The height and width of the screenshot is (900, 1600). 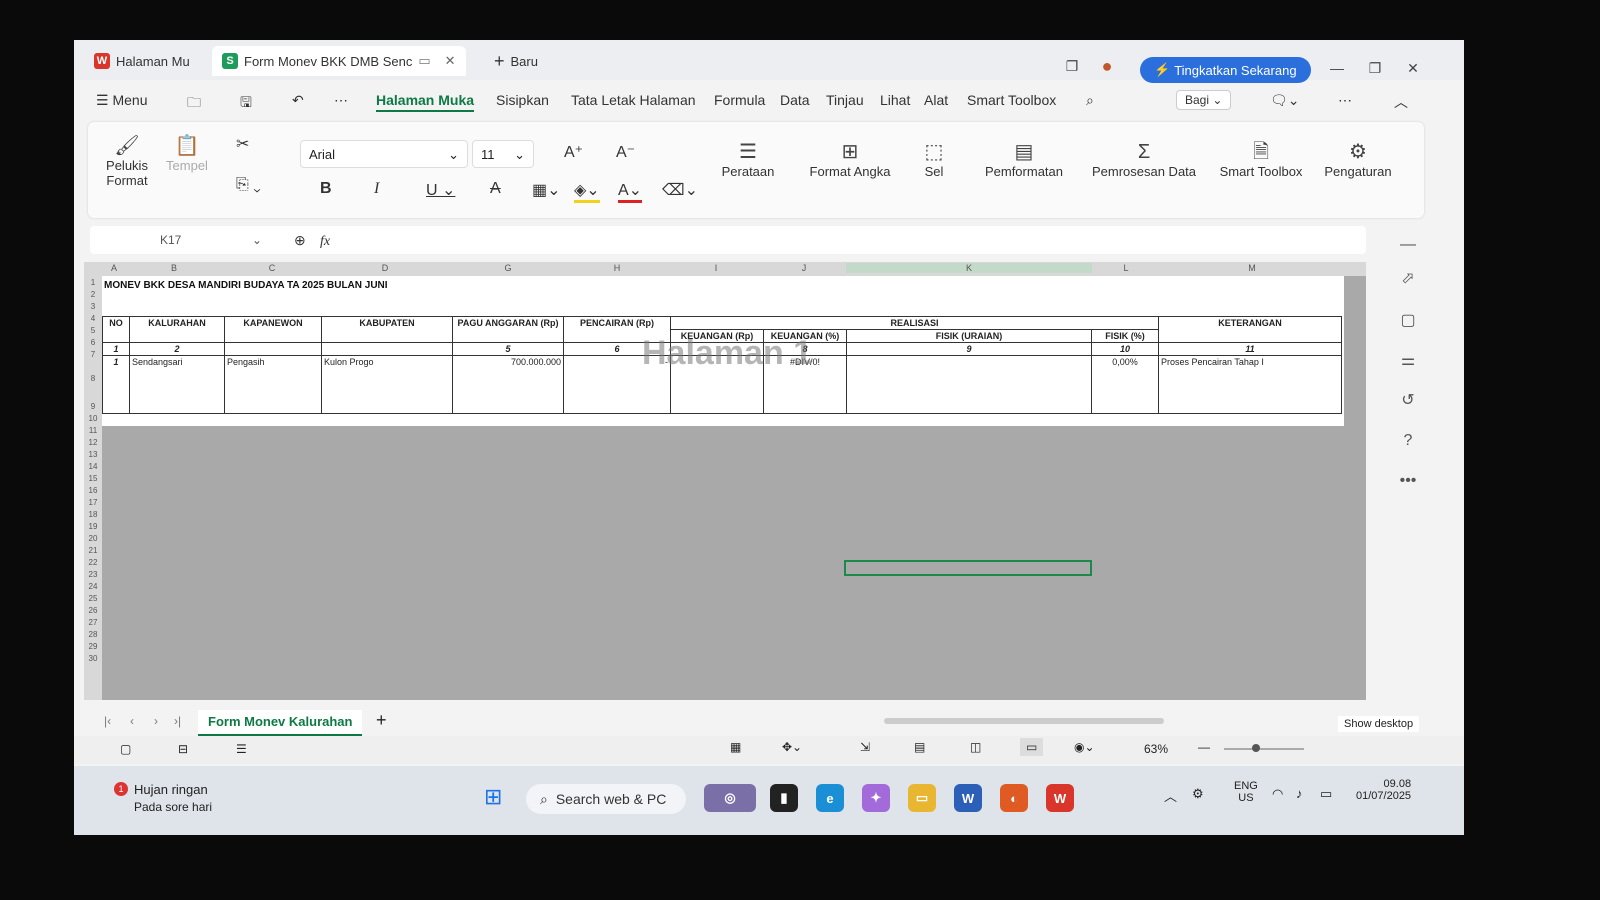 I want to click on formula-input: ⊕ fx, so click(x=840, y=240).